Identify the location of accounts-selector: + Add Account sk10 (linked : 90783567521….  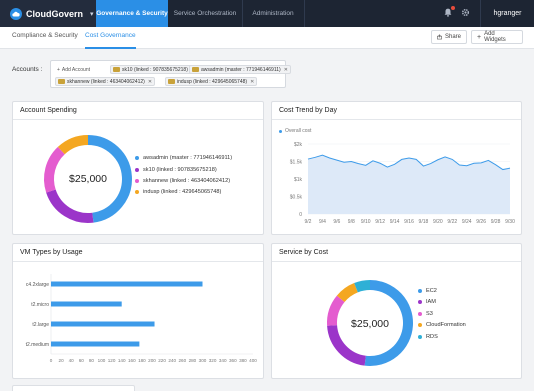
(170, 74).